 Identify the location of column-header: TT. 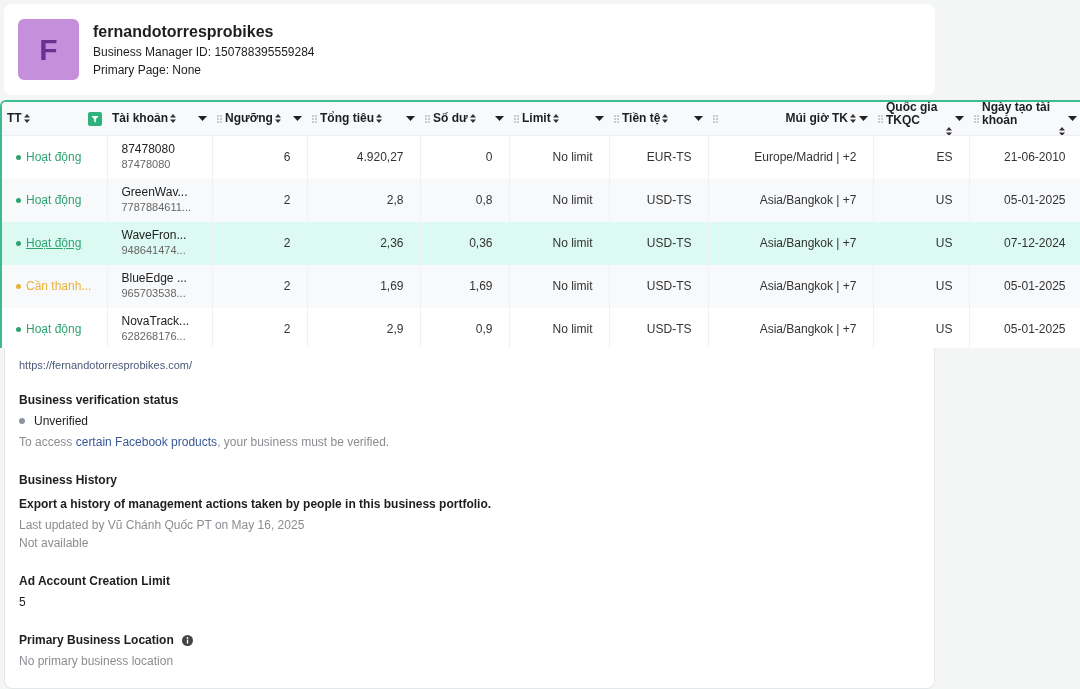
(14, 118).